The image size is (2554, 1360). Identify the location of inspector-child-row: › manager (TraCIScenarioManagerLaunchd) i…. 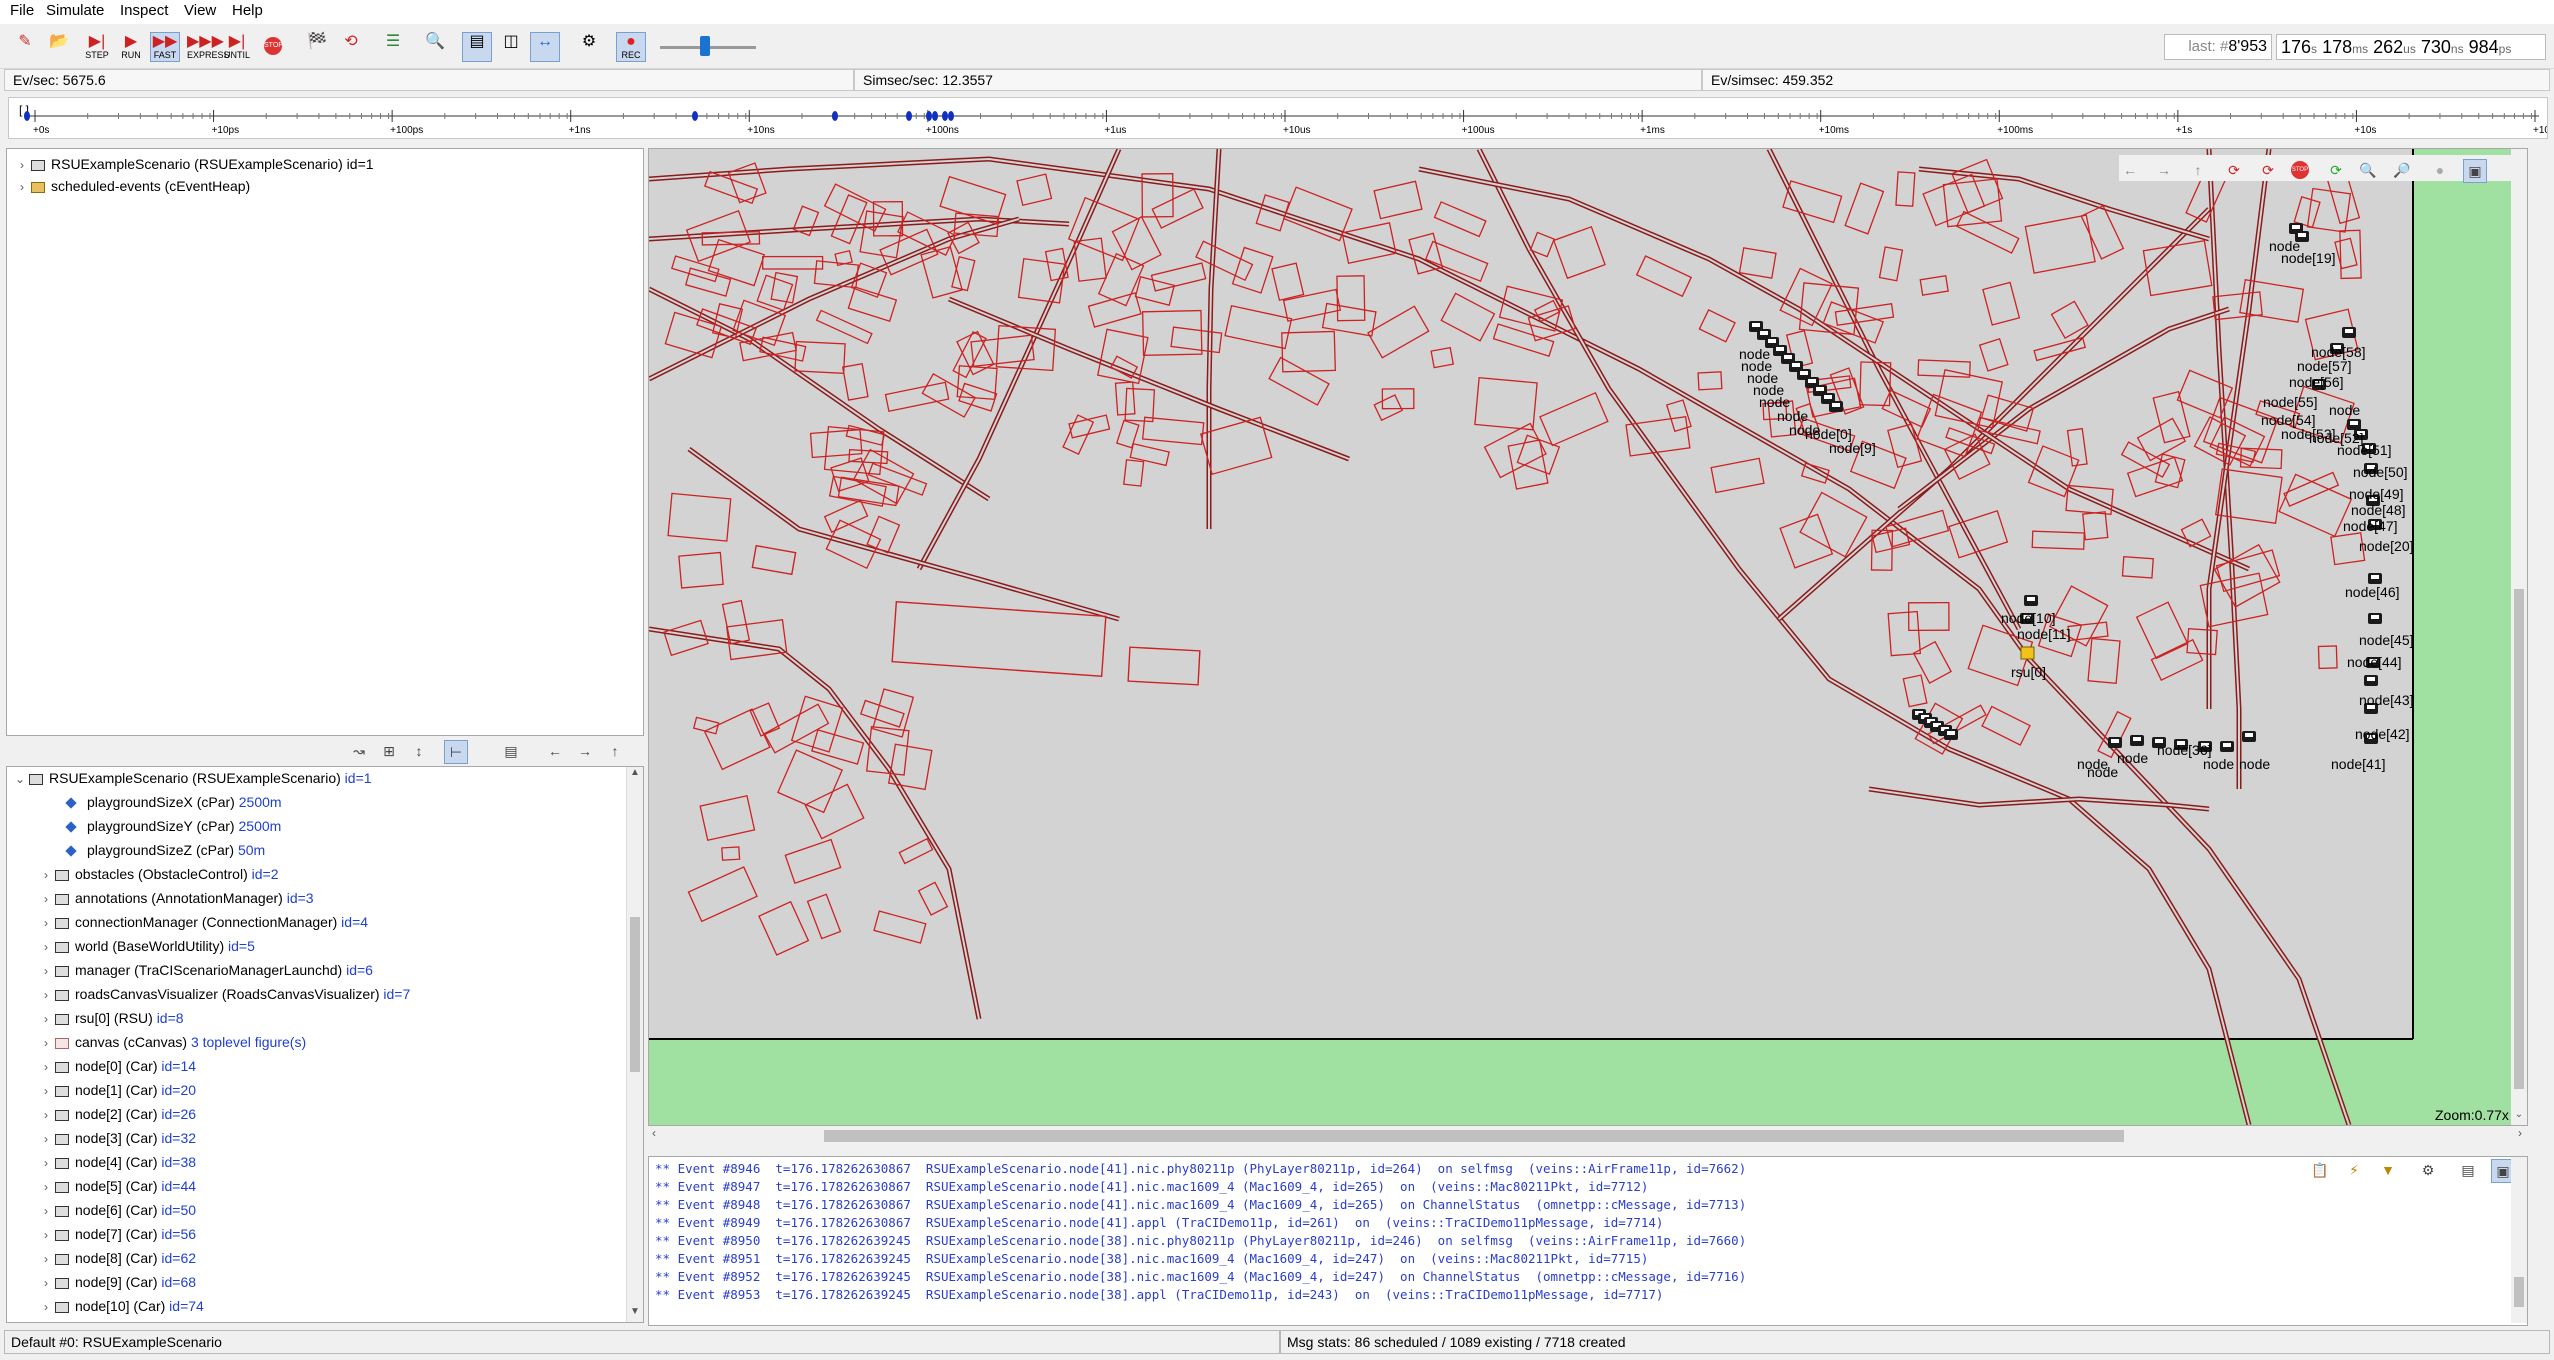
(205, 970).